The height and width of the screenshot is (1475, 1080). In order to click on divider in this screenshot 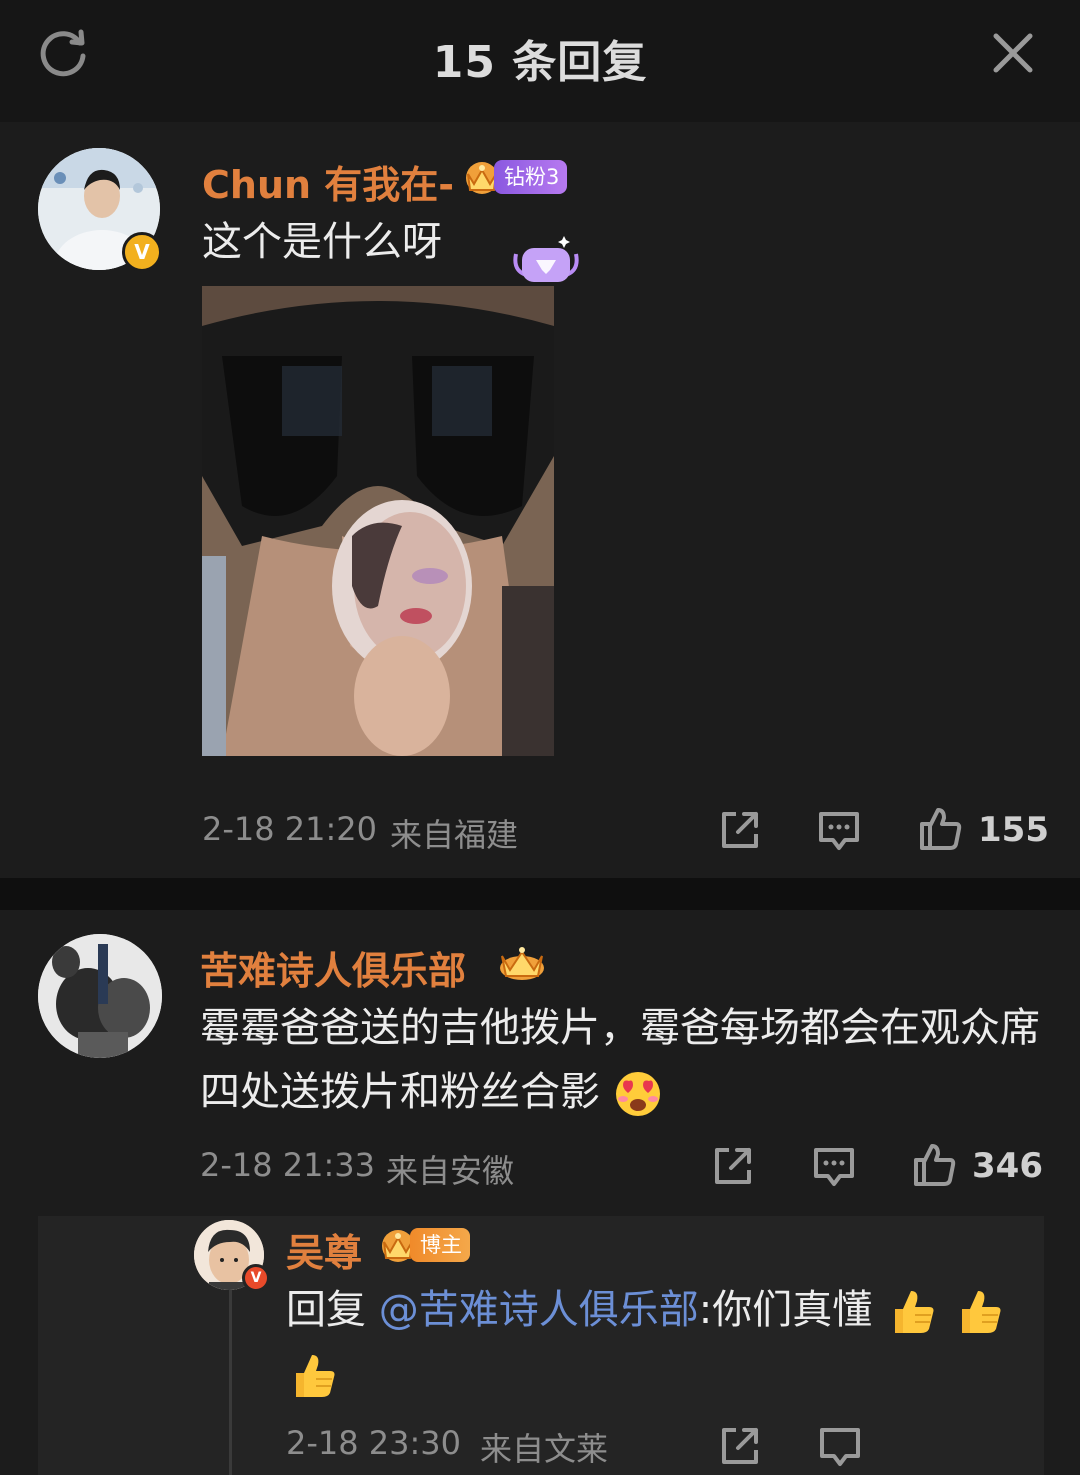, I will do `click(540, 894)`.